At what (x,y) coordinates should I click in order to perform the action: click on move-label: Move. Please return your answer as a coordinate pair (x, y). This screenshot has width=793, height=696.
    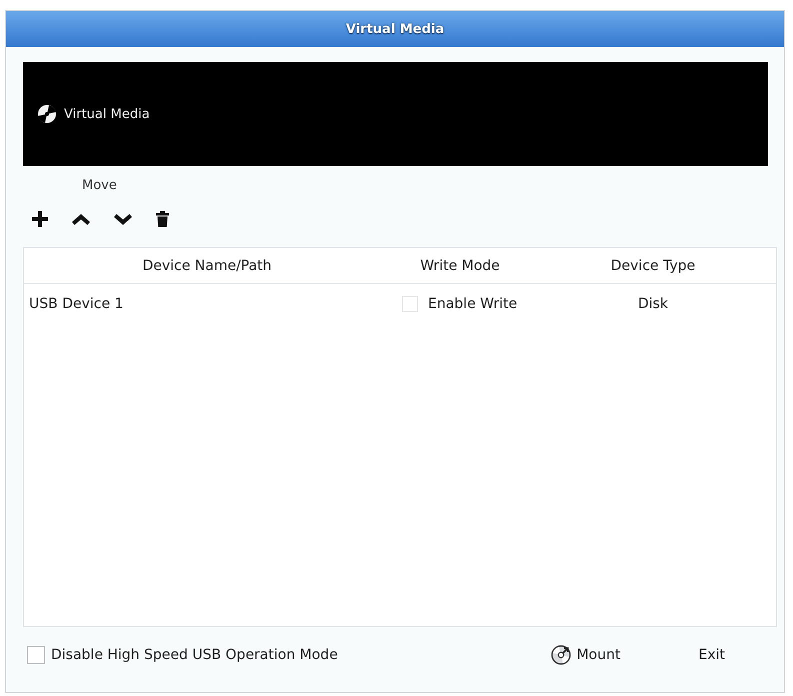
    Looking at the image, I should click on (99, 186).